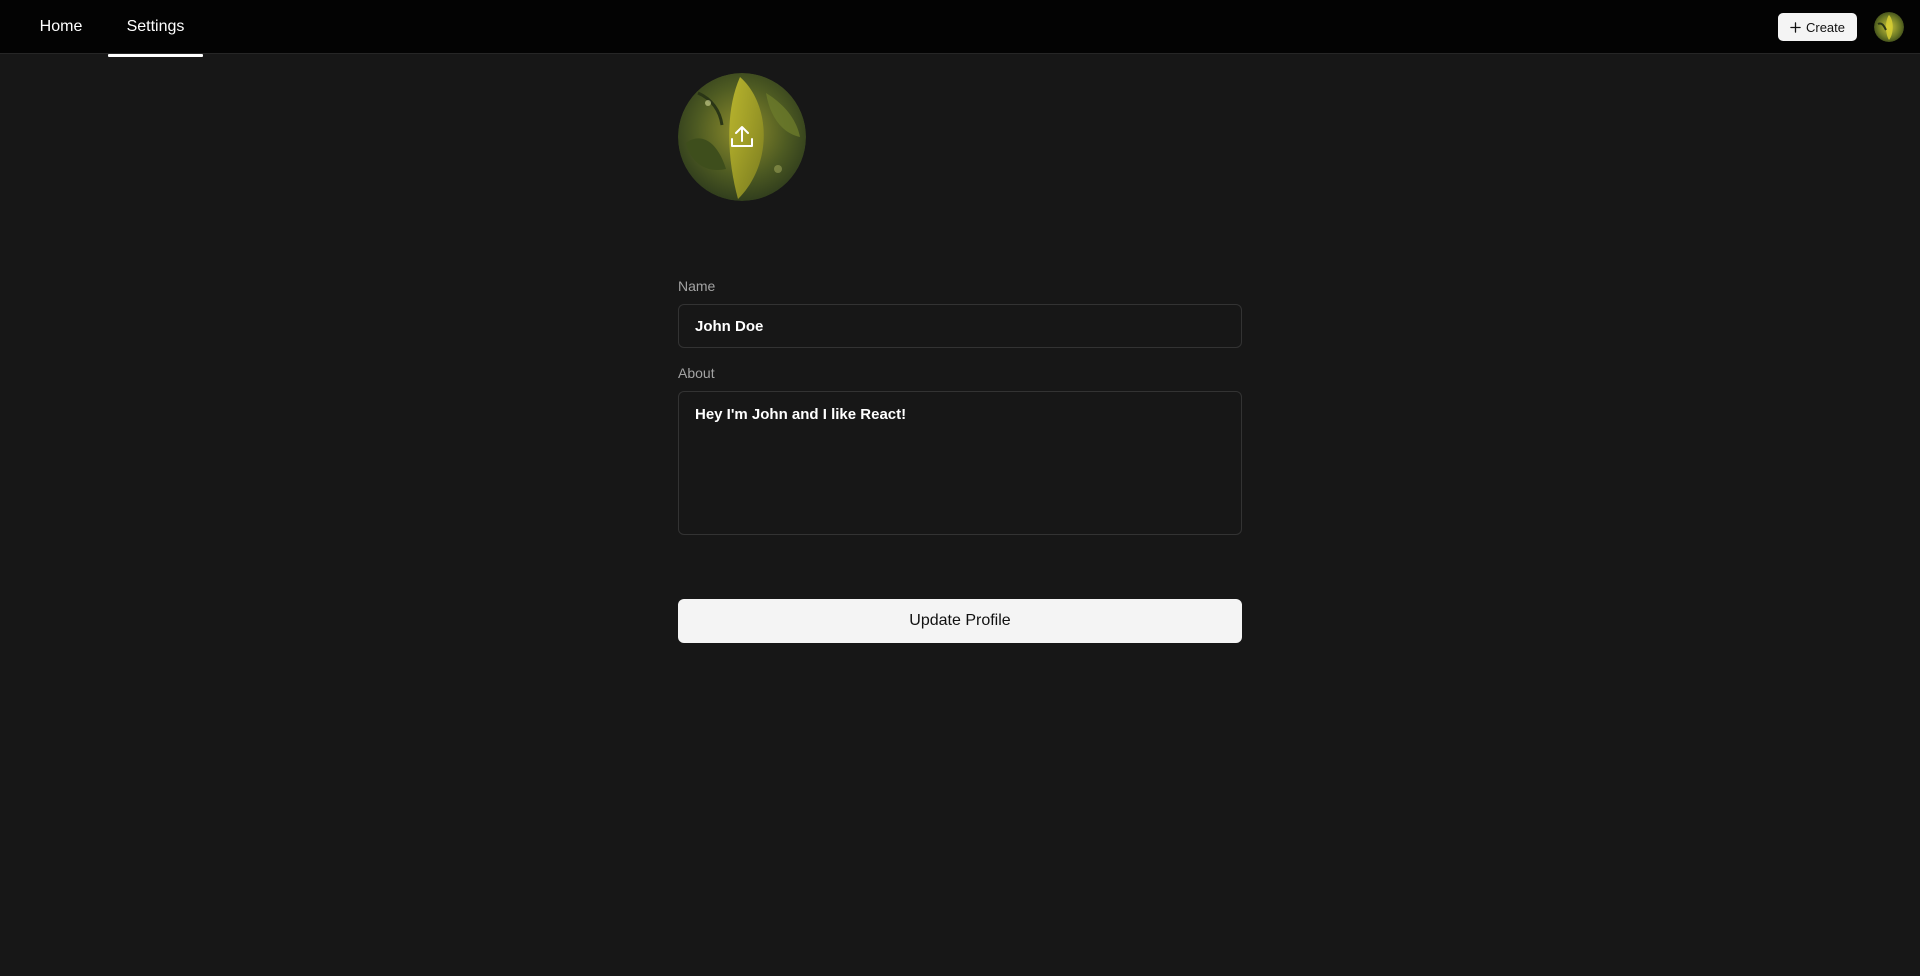  What do you see at coordinates (960, 463) in the screenshot?
I see `about-field: Hey I'm John and I like React!` at bounding box center [960, 463].